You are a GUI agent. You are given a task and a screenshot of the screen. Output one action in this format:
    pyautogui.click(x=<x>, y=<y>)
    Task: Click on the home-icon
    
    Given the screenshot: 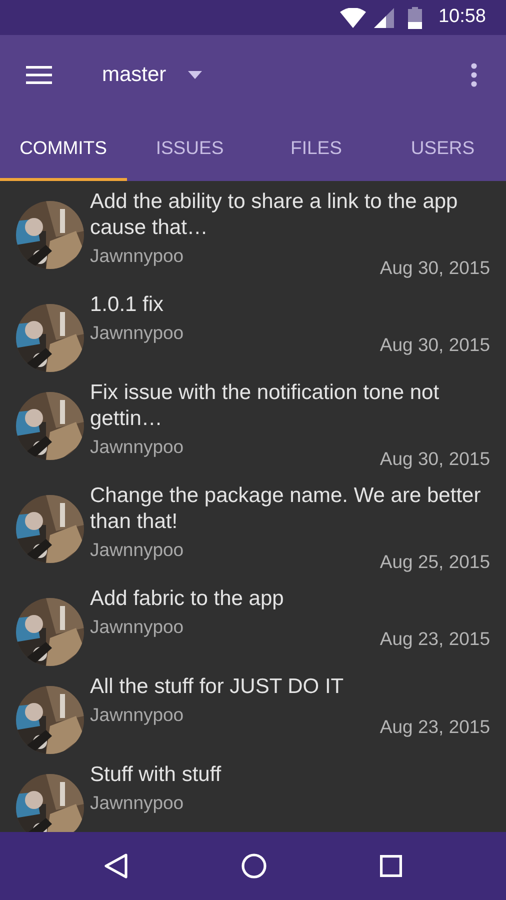 What is the action you would take?
    pyautogui.click(x=253, y=866)
    